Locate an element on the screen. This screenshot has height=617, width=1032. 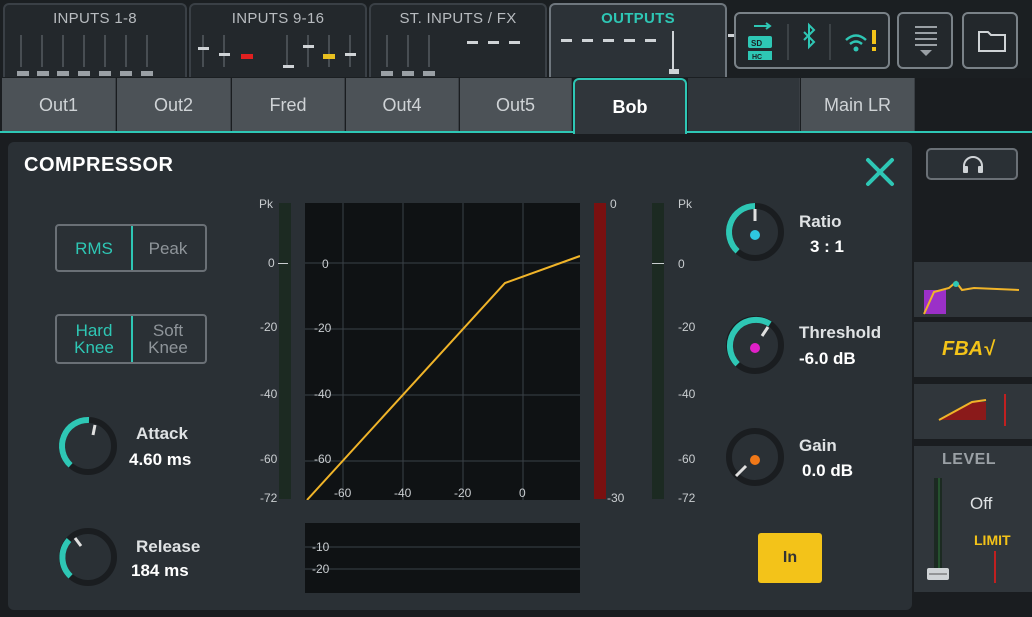
attack-label: Attack is located at coordinates (162, 433).